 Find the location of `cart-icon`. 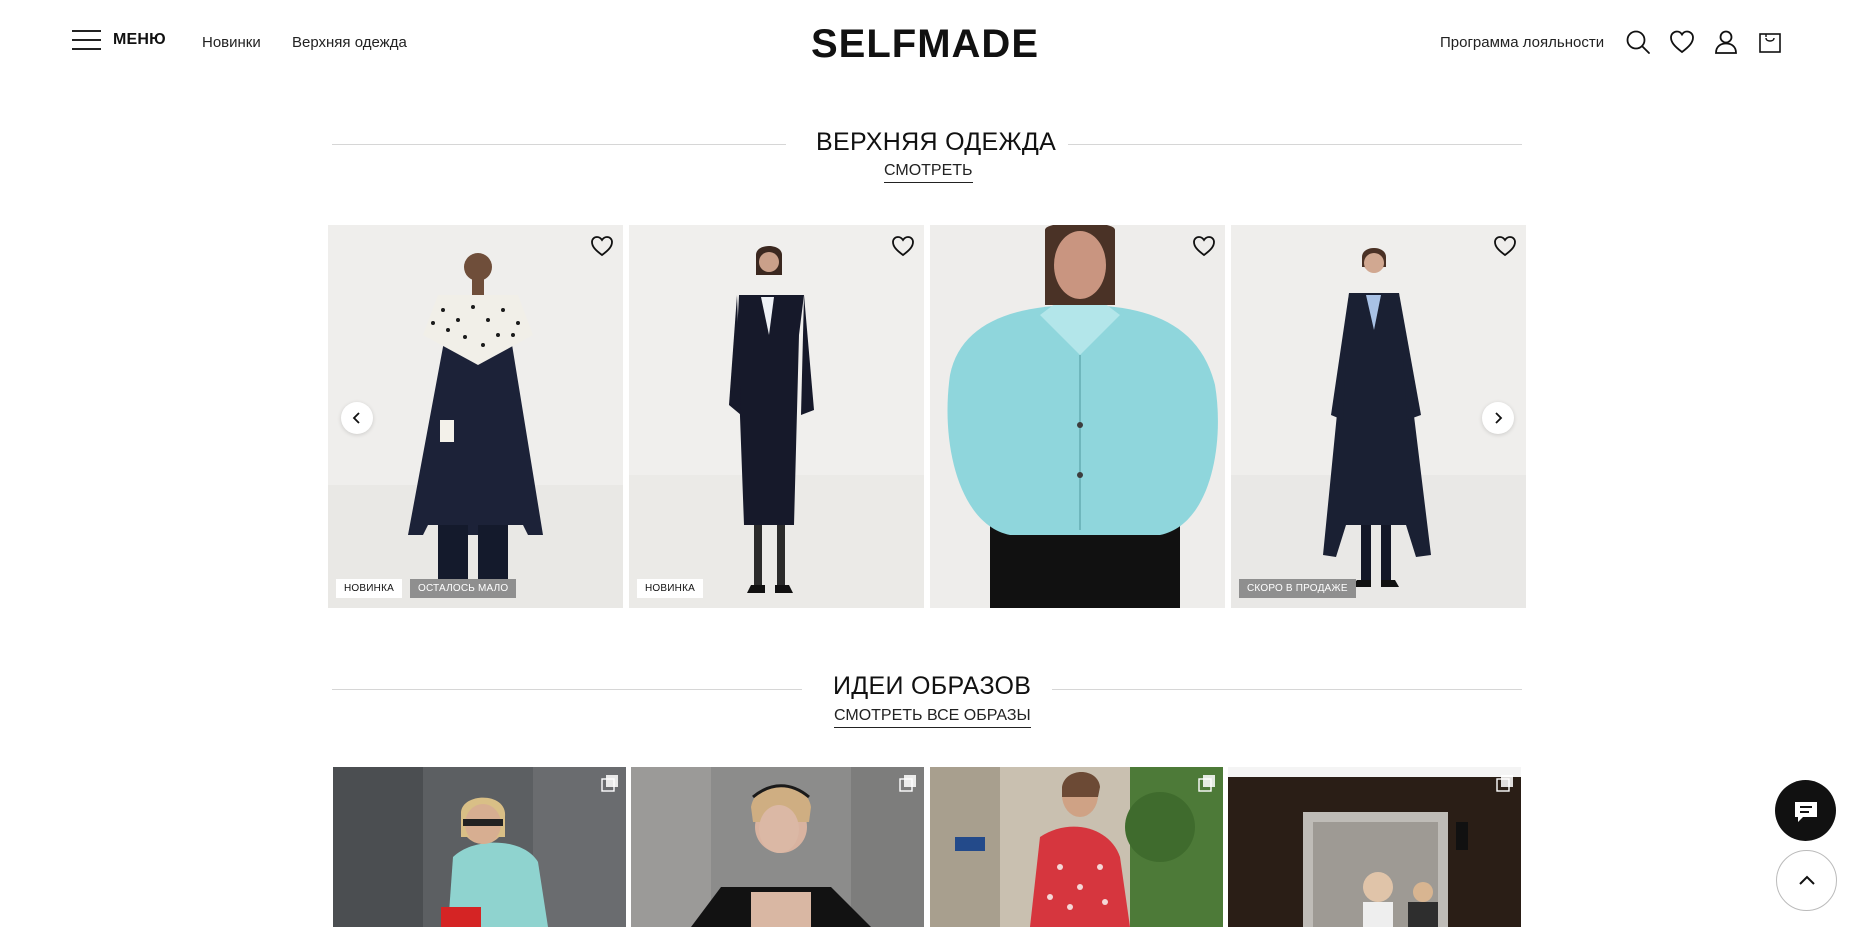

cart-icon is located at coordinates (1770, 42).